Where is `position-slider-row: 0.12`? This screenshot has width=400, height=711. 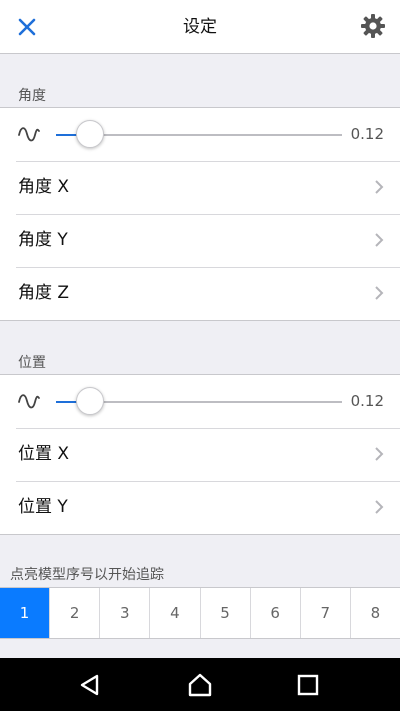 position-slider-row: 0.12 is located at coordinates (200, 401).